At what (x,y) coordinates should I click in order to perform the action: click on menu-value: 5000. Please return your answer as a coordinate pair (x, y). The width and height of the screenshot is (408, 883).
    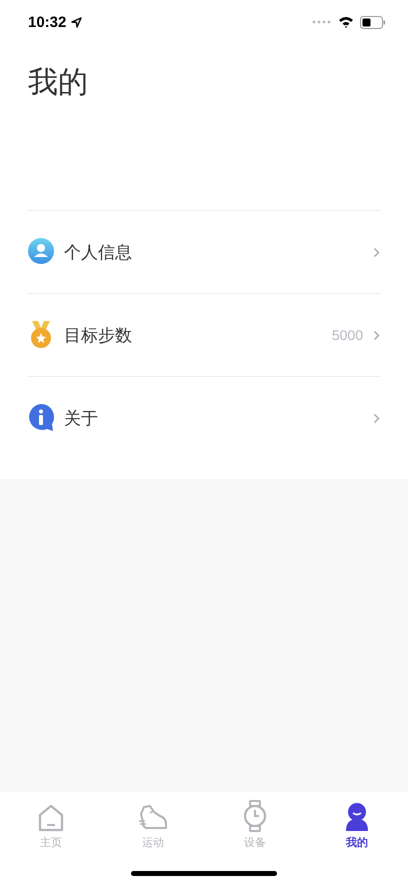
    Looking at the image, I should click on (347, 335).